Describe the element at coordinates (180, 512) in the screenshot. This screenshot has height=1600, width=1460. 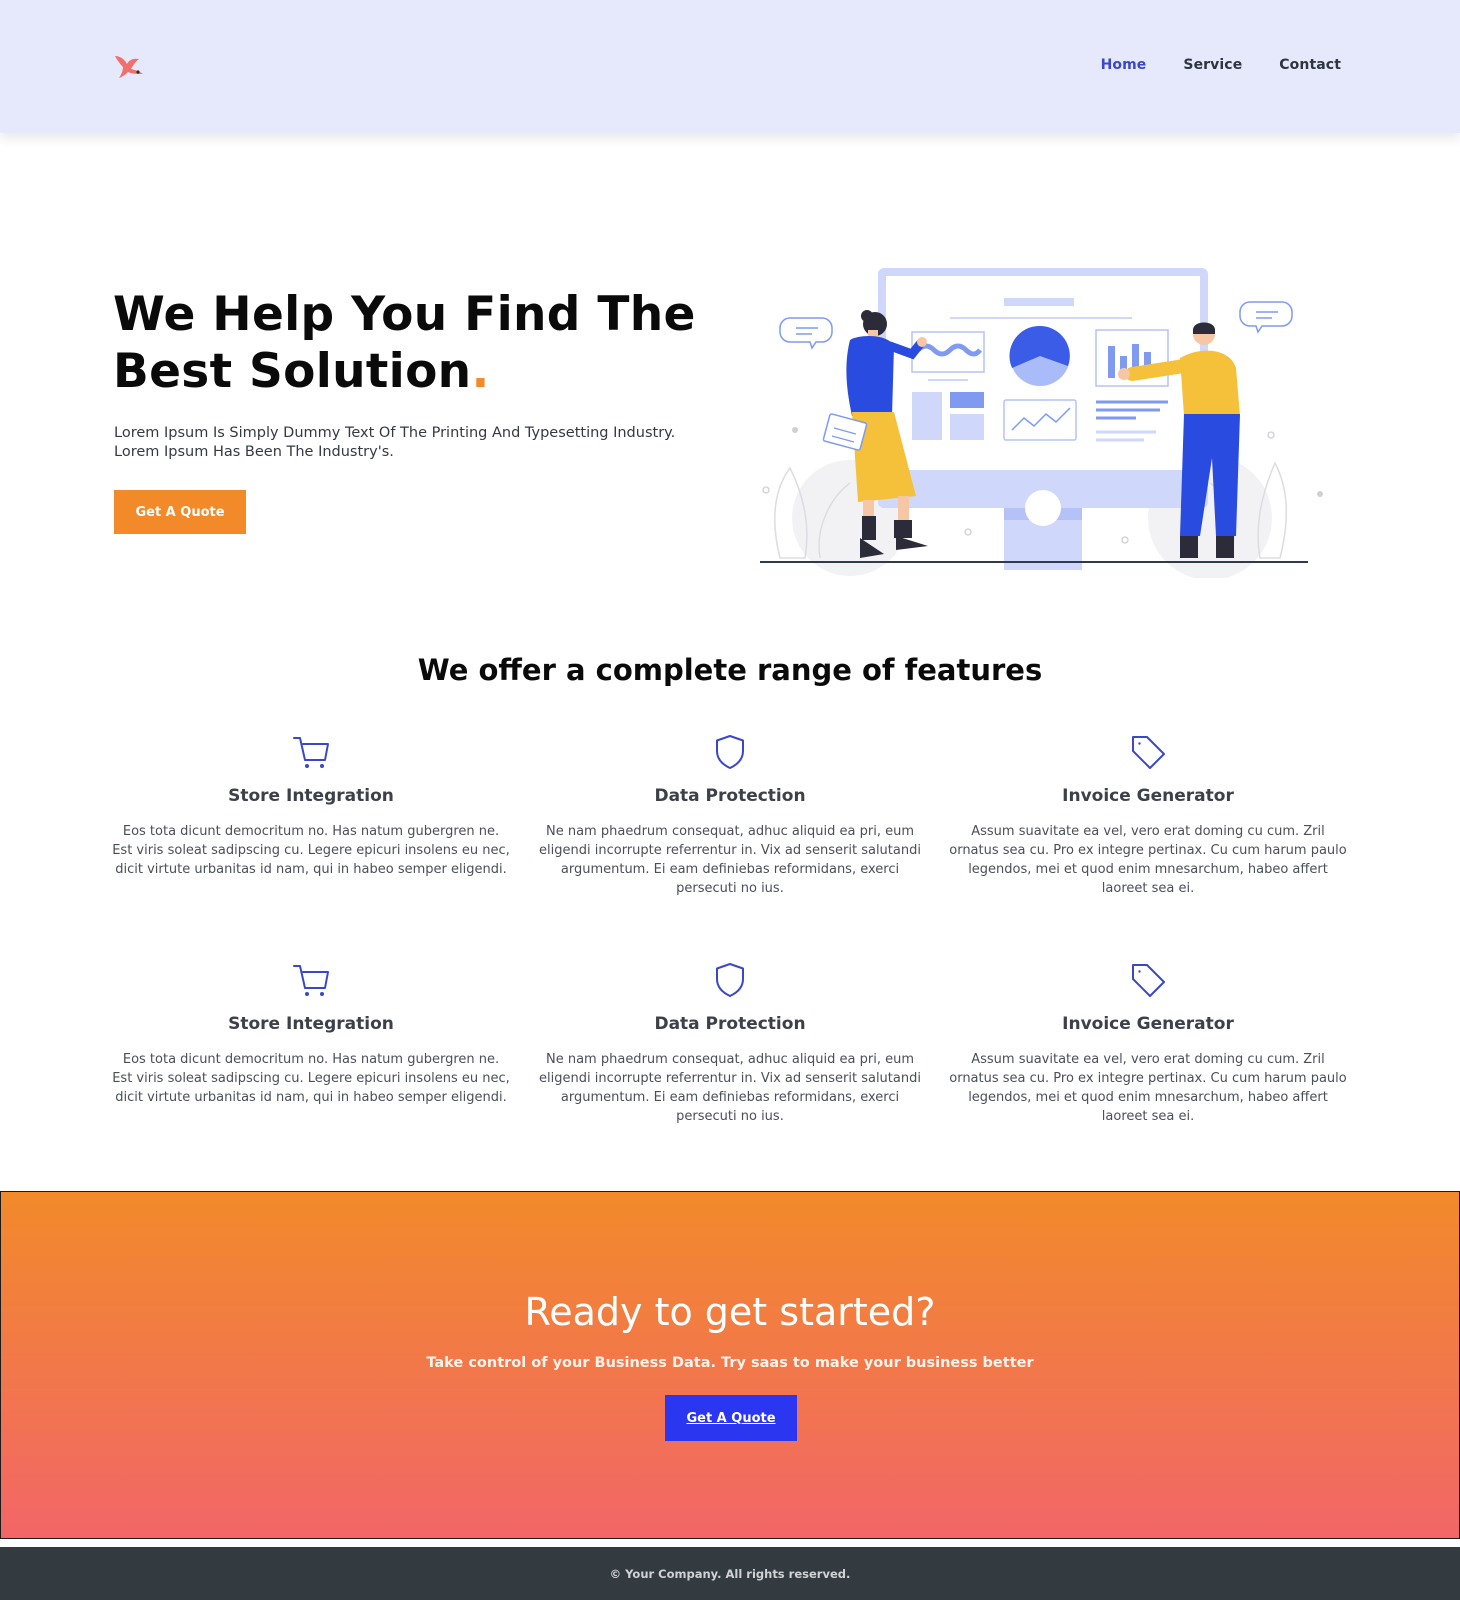
I see `hero-get-quote-button: Get A Quote` at that location.